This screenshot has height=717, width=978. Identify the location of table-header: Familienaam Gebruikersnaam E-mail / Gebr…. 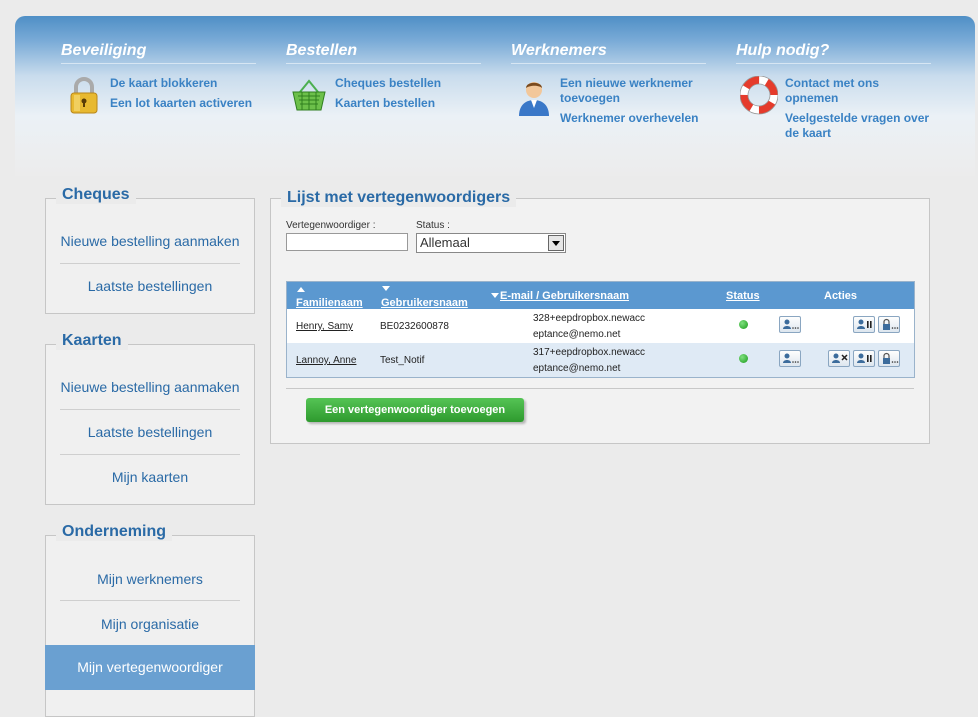
(600, 295).